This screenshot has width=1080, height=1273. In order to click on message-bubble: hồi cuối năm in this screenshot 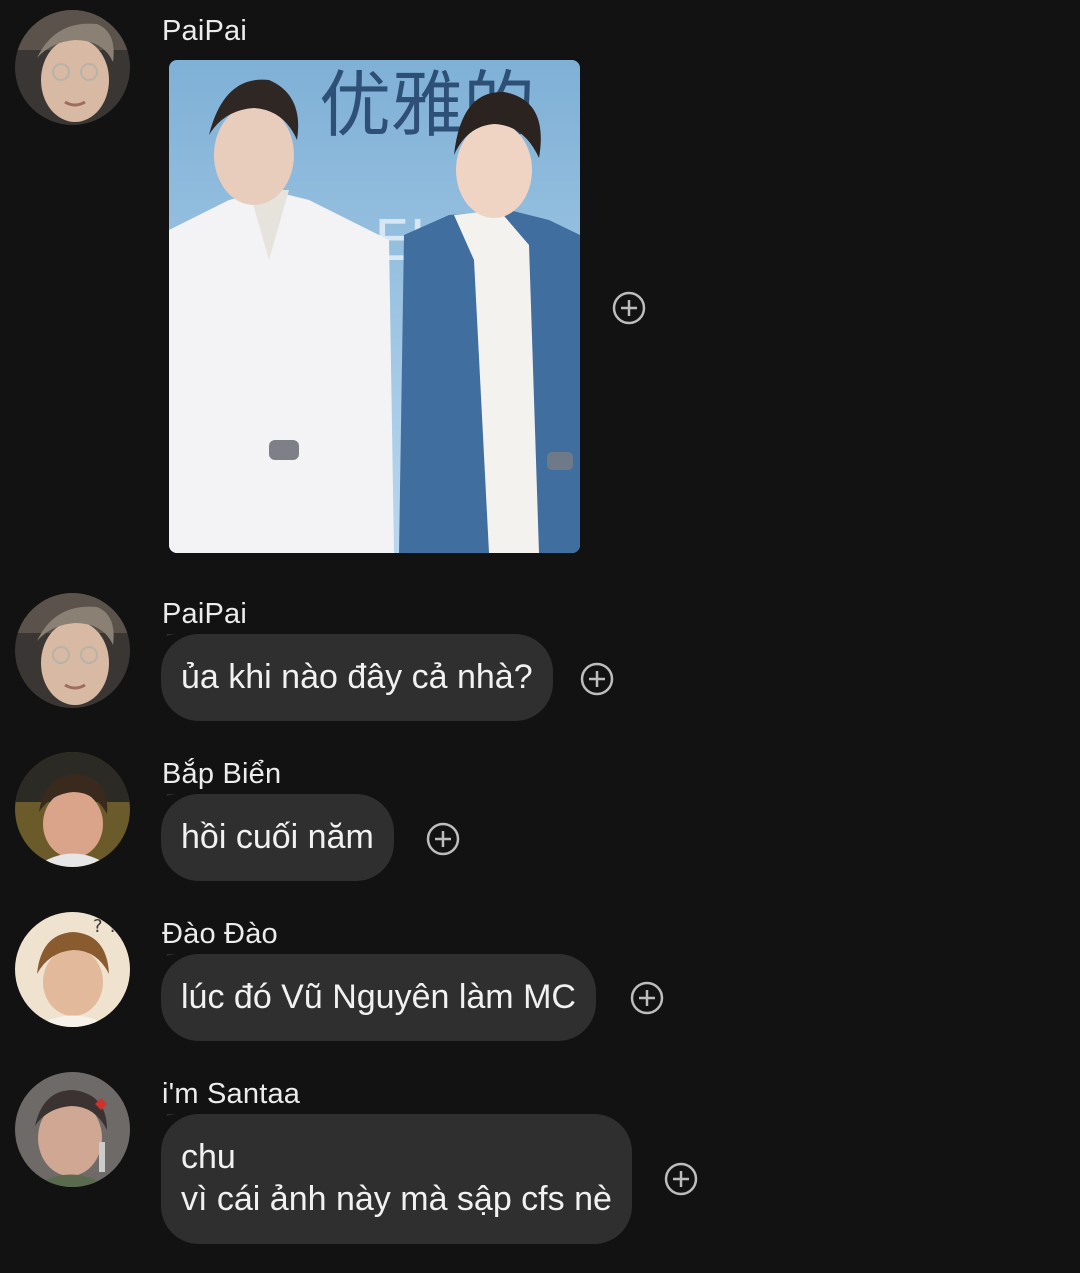, I will do `click(277, 837)`.